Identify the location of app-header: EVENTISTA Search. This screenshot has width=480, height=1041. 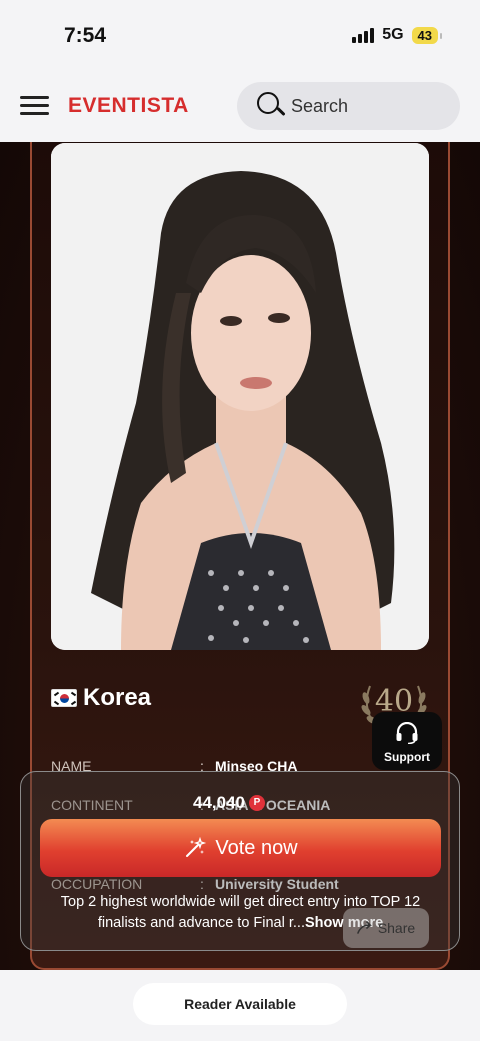
(240, 106).